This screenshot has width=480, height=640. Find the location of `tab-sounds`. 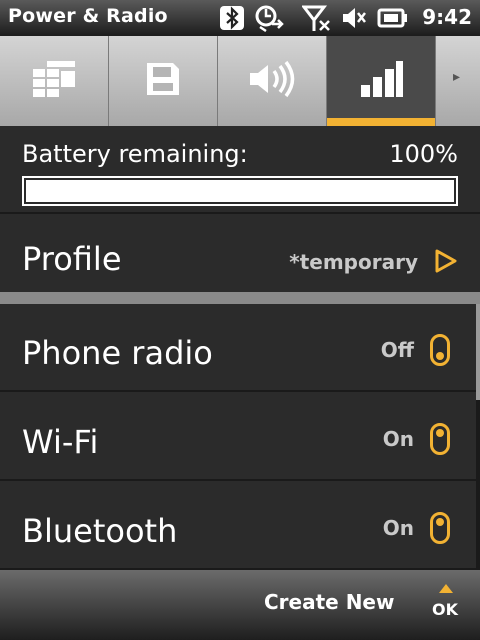

tab-sounds is located at coordinates (272, 81).